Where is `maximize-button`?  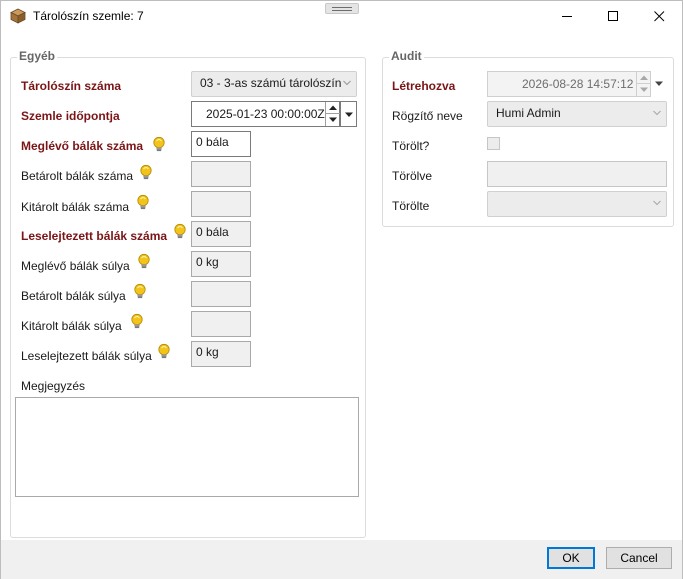
maximize-button is located at coordinates (613, 16).